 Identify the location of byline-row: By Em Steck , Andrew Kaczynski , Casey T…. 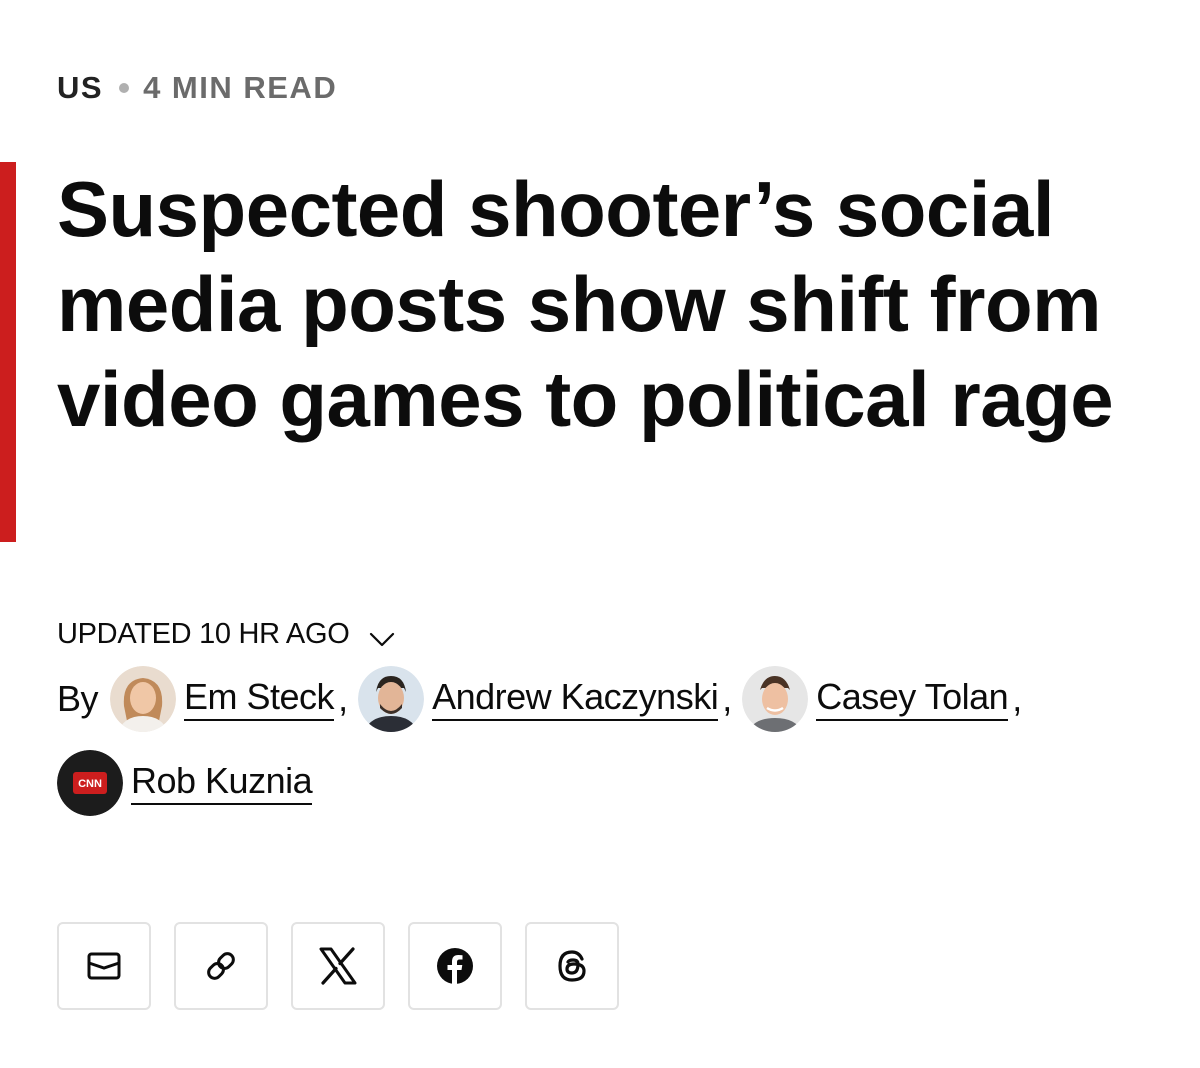
(617, 699).